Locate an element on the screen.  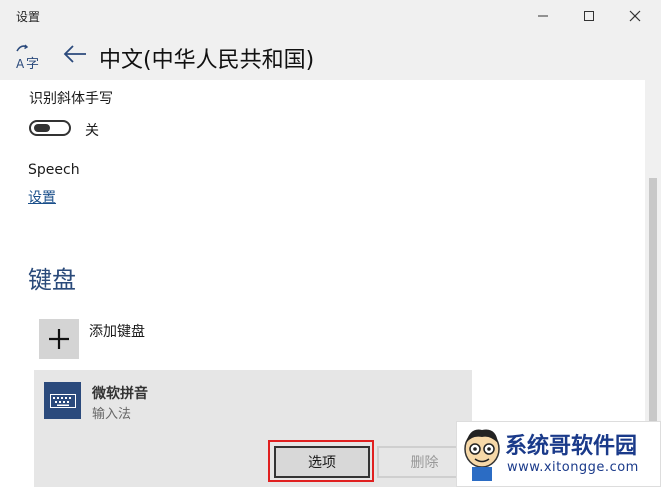
close-icon is located at coordinates (635, 16).